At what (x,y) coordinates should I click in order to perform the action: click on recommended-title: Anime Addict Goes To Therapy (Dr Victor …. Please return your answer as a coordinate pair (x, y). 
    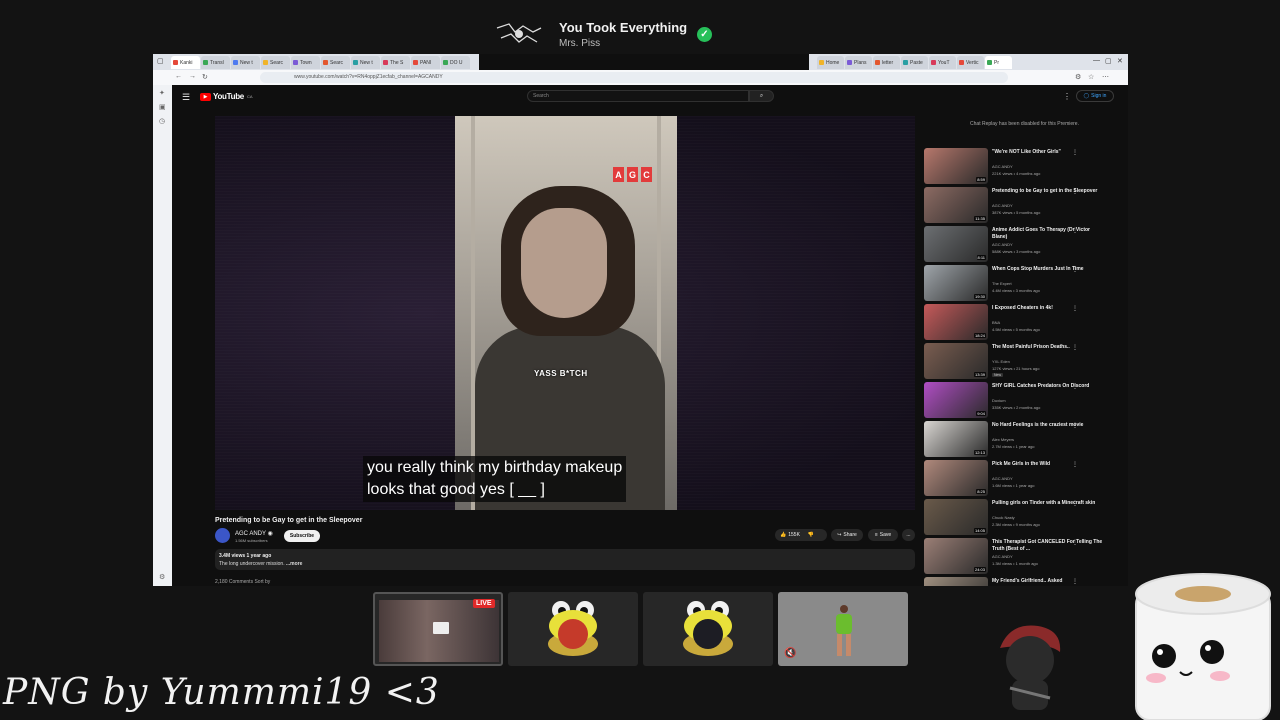
    Looking at the image, I should click on (1048, 234).